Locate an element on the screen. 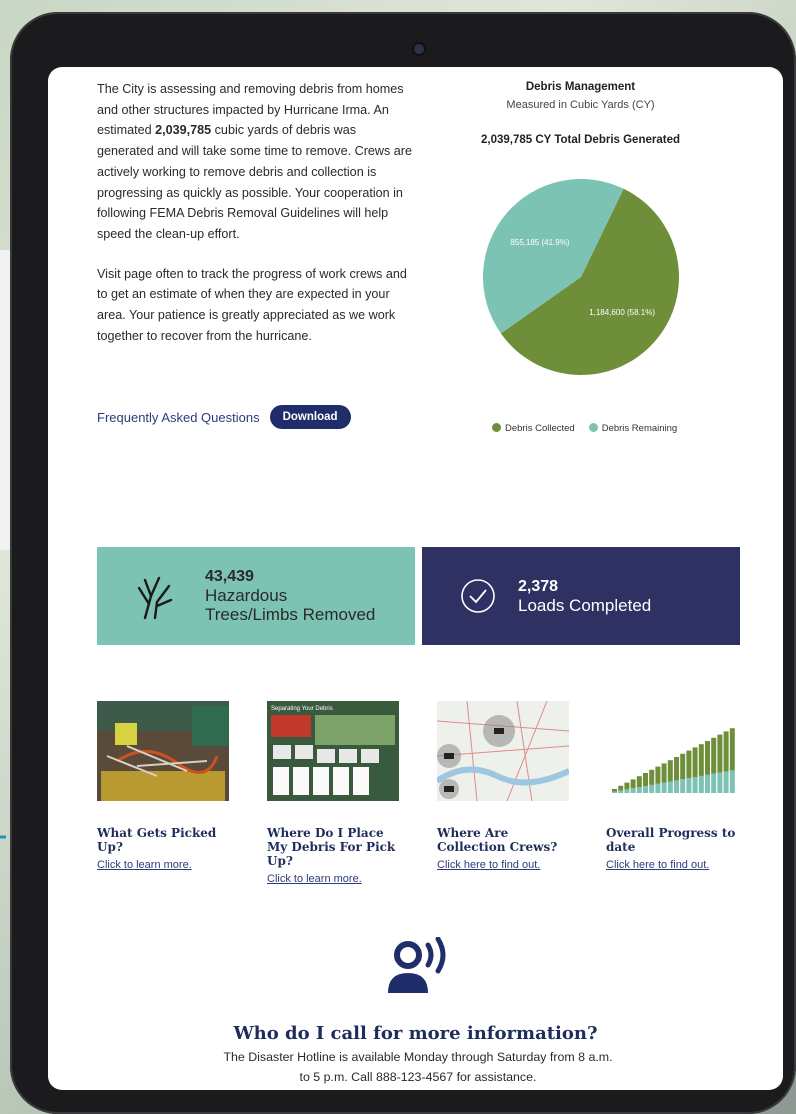 This screenshot has height=1114, width=796. stat-loads-label: Loads Completed is located at coordinates (585, 605).